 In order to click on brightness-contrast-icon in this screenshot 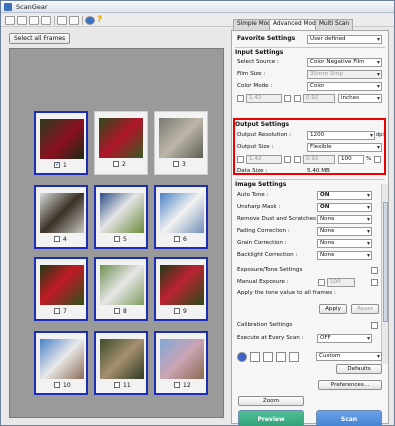, I will do `click(242, 357)`.